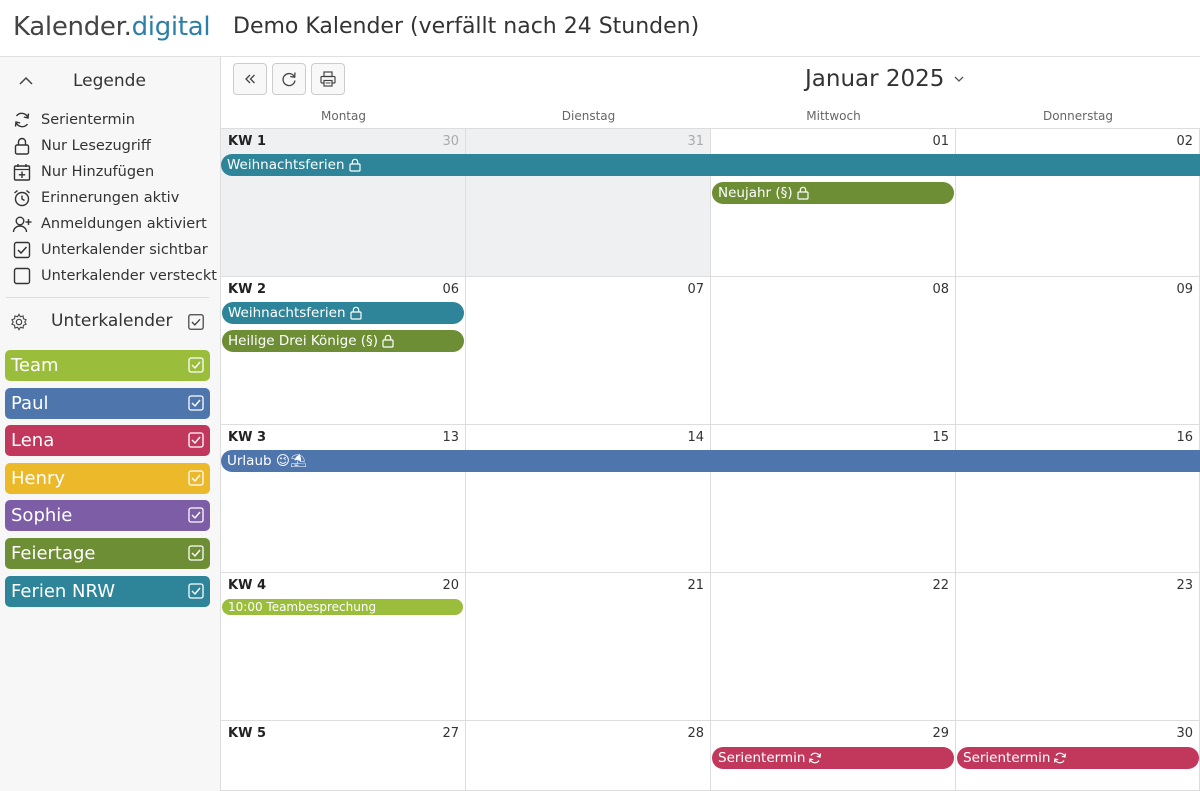 The width and height of the screenshot is (1200, 791). What do you see at coordinates (33, 441) in the screenshot?
I see `subcalendar-label: Lena` at bounding box center [33, 441].